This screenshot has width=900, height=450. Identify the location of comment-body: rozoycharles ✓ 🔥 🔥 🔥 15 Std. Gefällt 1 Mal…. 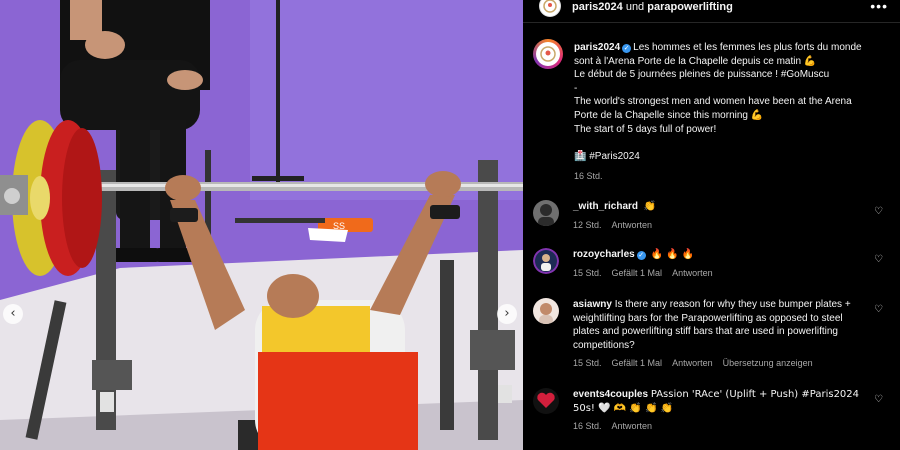
(718, 264).